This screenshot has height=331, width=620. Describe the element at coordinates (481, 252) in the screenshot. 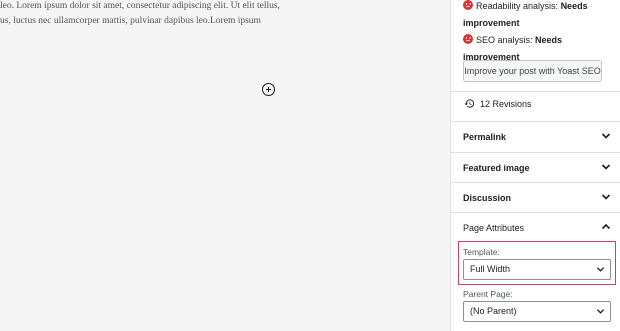

I see `template-label: Template:` at that location.